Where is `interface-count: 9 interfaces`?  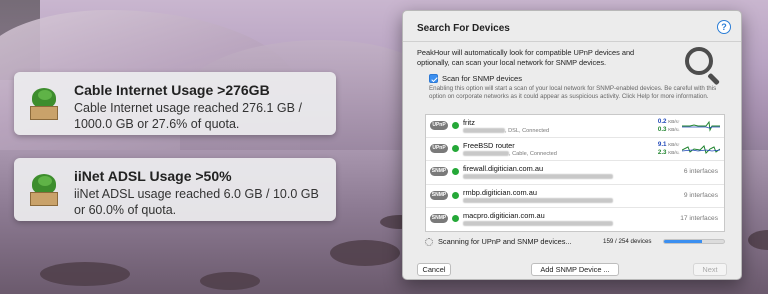 interface-count: 9 interfaces is located at coordinates (700, 195).